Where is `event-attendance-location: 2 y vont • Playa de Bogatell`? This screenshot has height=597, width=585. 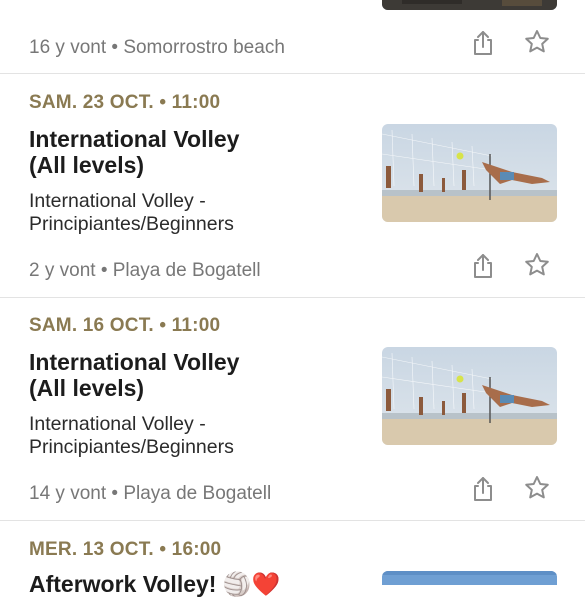 event-attendance-location: 2 y vont • Playa de Bogatell is located at coordinates (145, 270).